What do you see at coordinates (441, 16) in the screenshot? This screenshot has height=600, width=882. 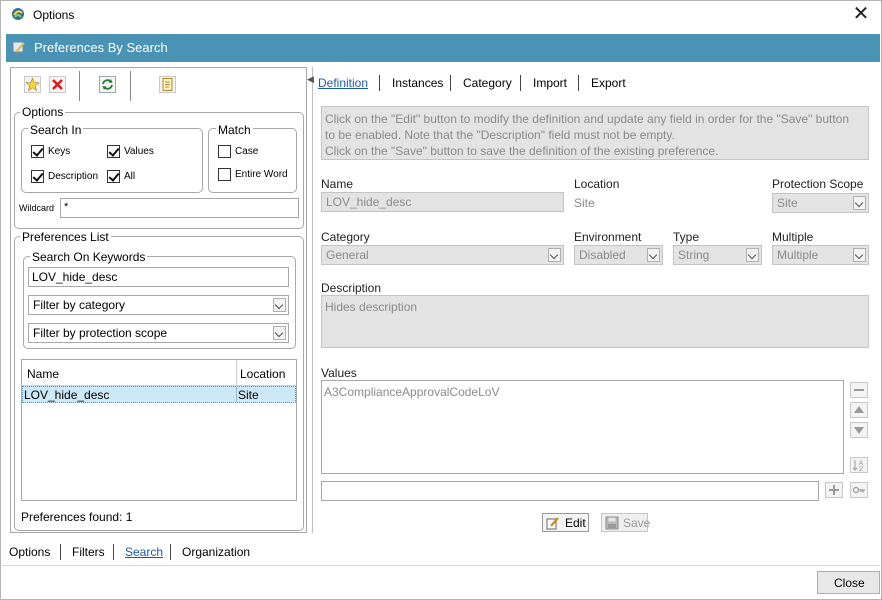 I see `title-bar: Options ✕` at bounding box center [441, 16].